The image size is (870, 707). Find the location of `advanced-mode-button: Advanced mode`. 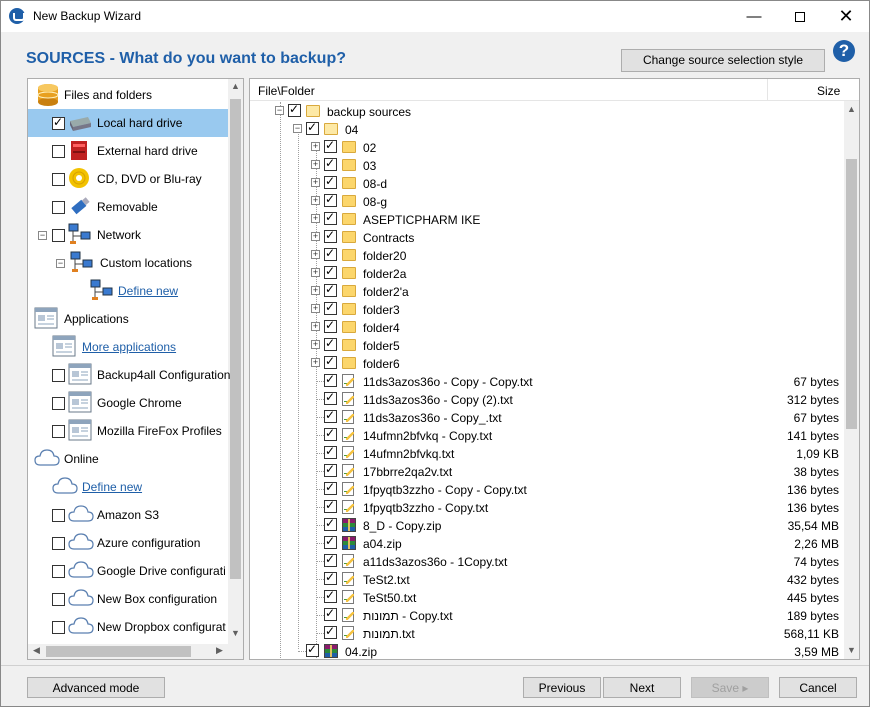

advanced-mode-button: Advanced mode is located at coordinates (96, 687).